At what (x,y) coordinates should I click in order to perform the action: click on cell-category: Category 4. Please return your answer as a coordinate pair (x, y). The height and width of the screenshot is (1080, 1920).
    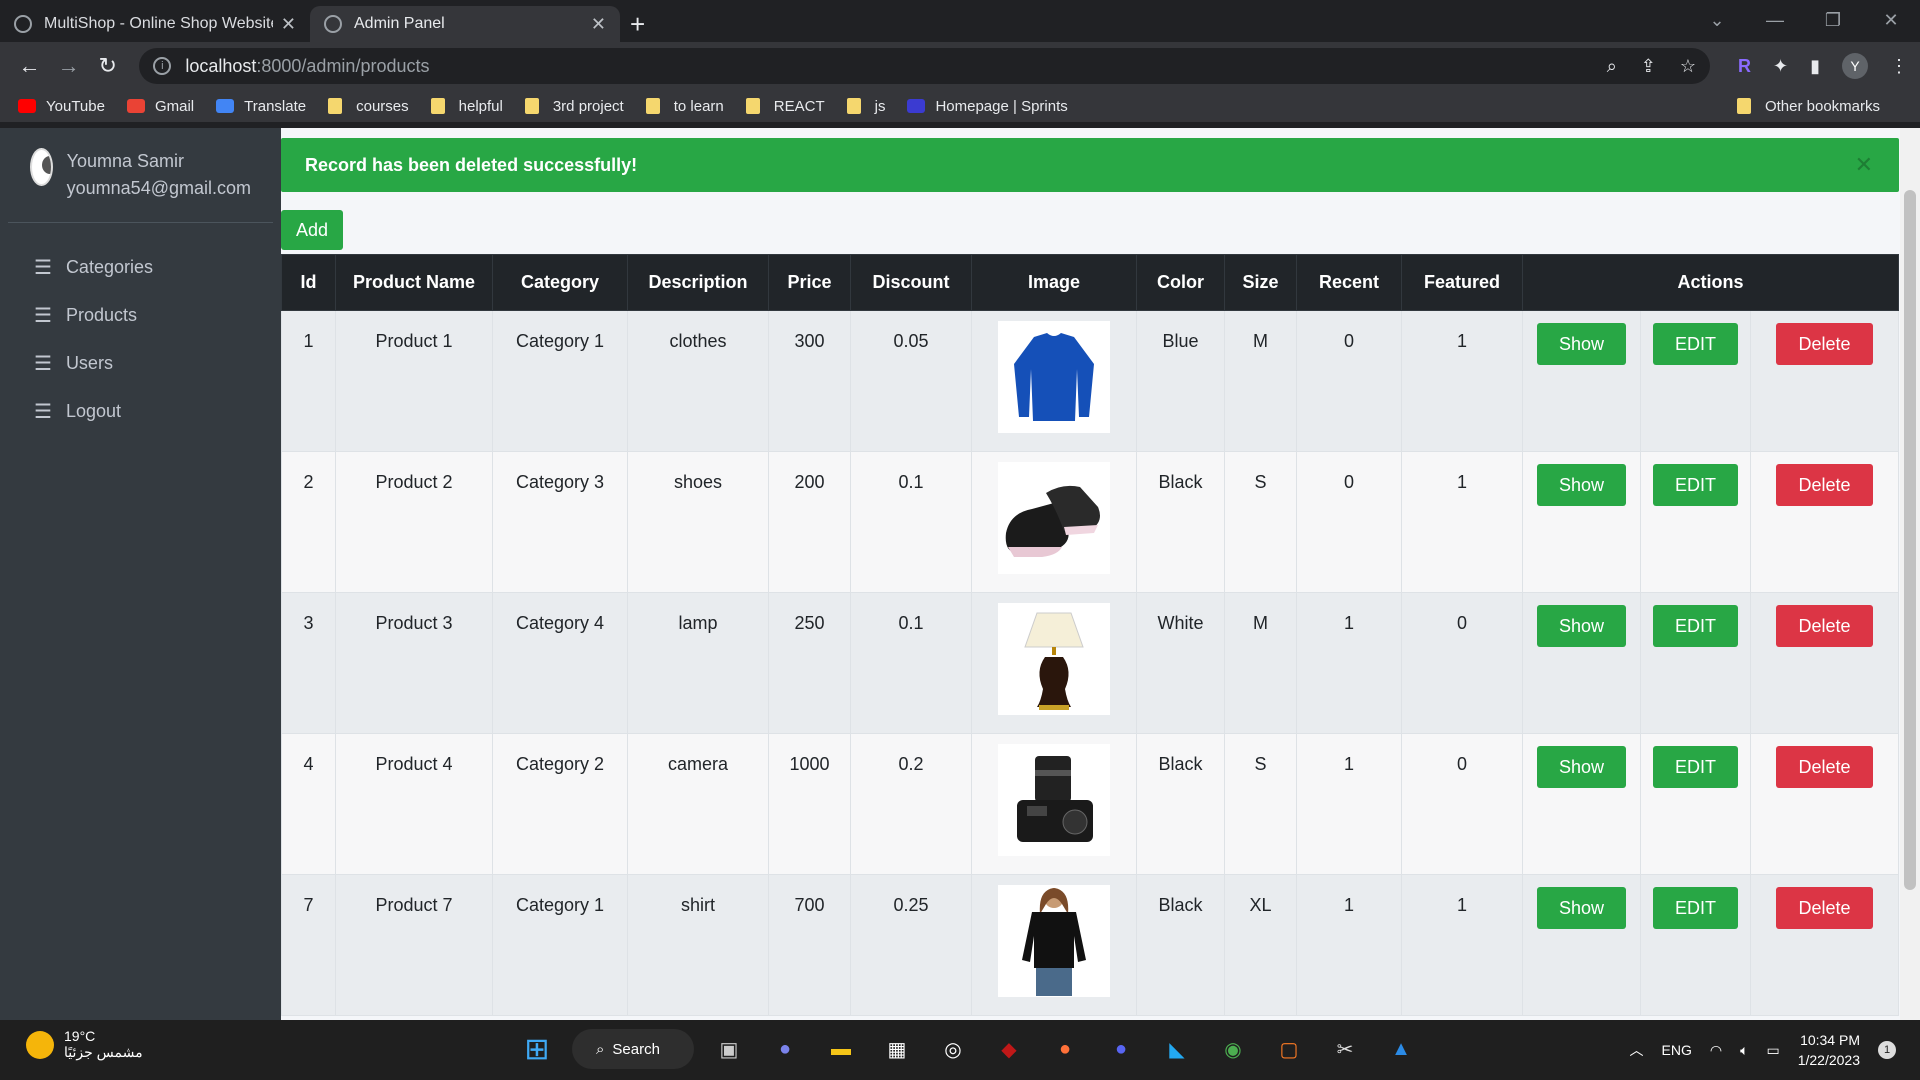
    Looking at the image, I should click on (560, 663).